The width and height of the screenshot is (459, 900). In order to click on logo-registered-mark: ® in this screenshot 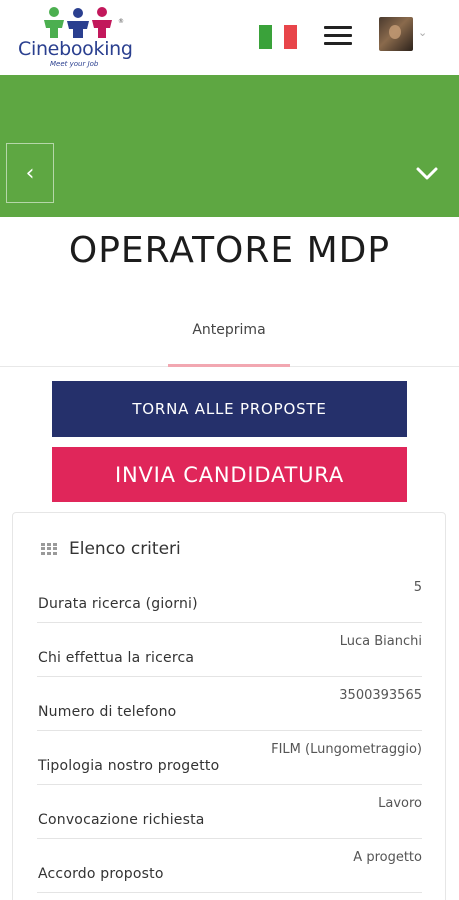, I will do `click(121, 21)`.